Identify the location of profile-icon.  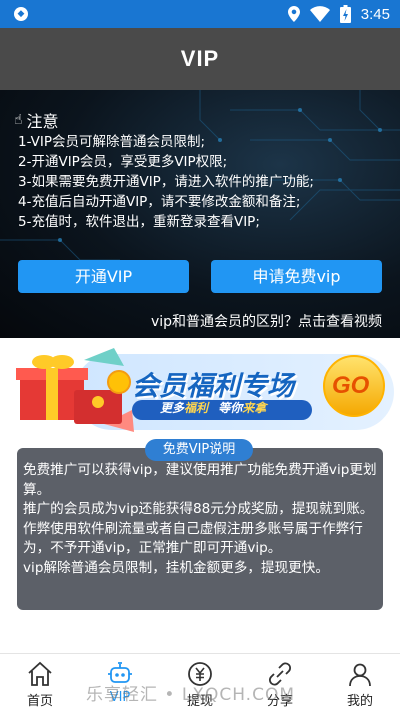
(360, 675).